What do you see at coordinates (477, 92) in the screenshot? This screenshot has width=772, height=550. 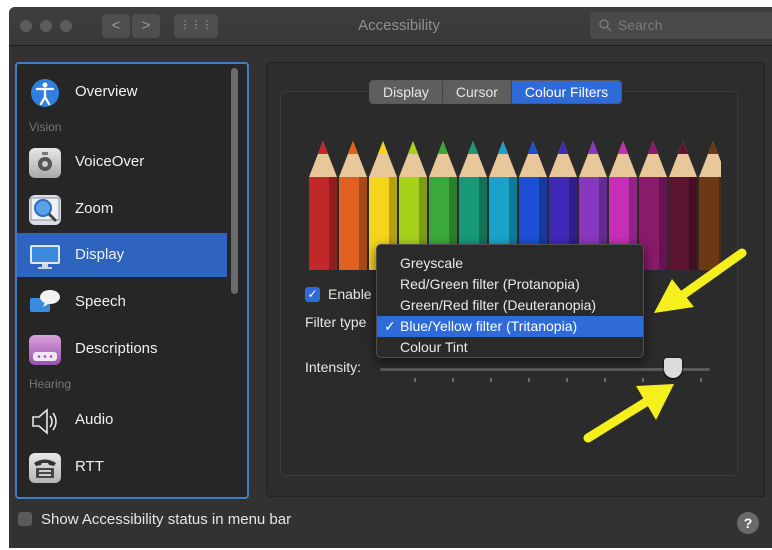 I see `tab-cursor: Cursor` at bounding box center [477, 92].